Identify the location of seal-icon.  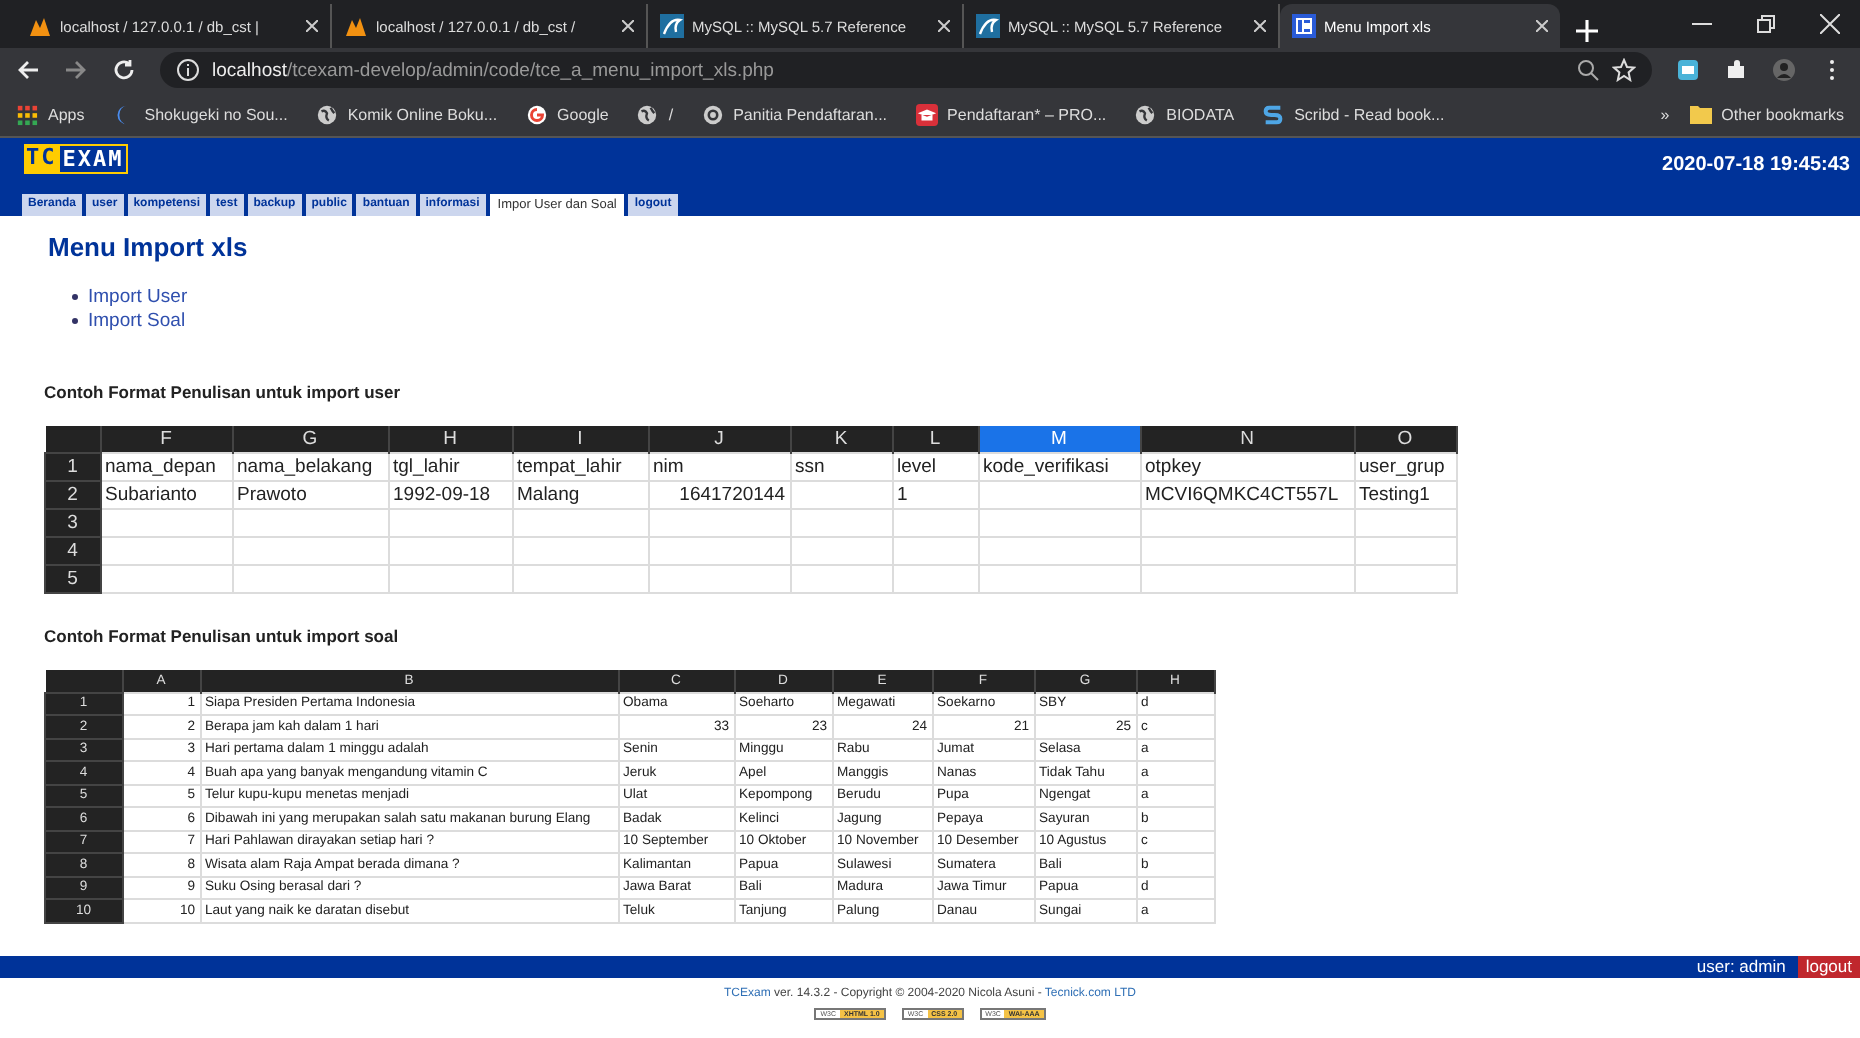
(712, 114).